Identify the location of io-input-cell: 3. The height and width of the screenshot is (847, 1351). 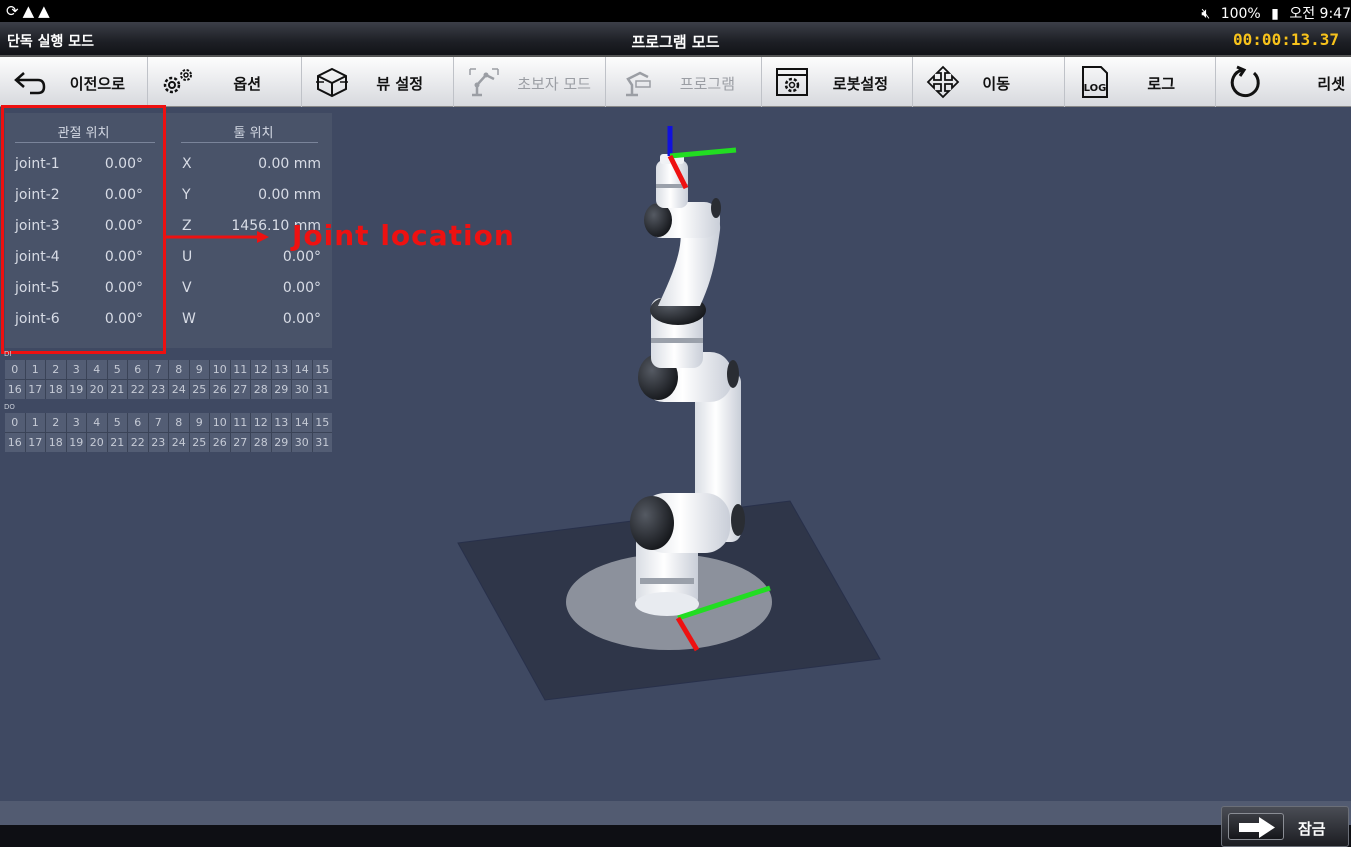
(76, 369).